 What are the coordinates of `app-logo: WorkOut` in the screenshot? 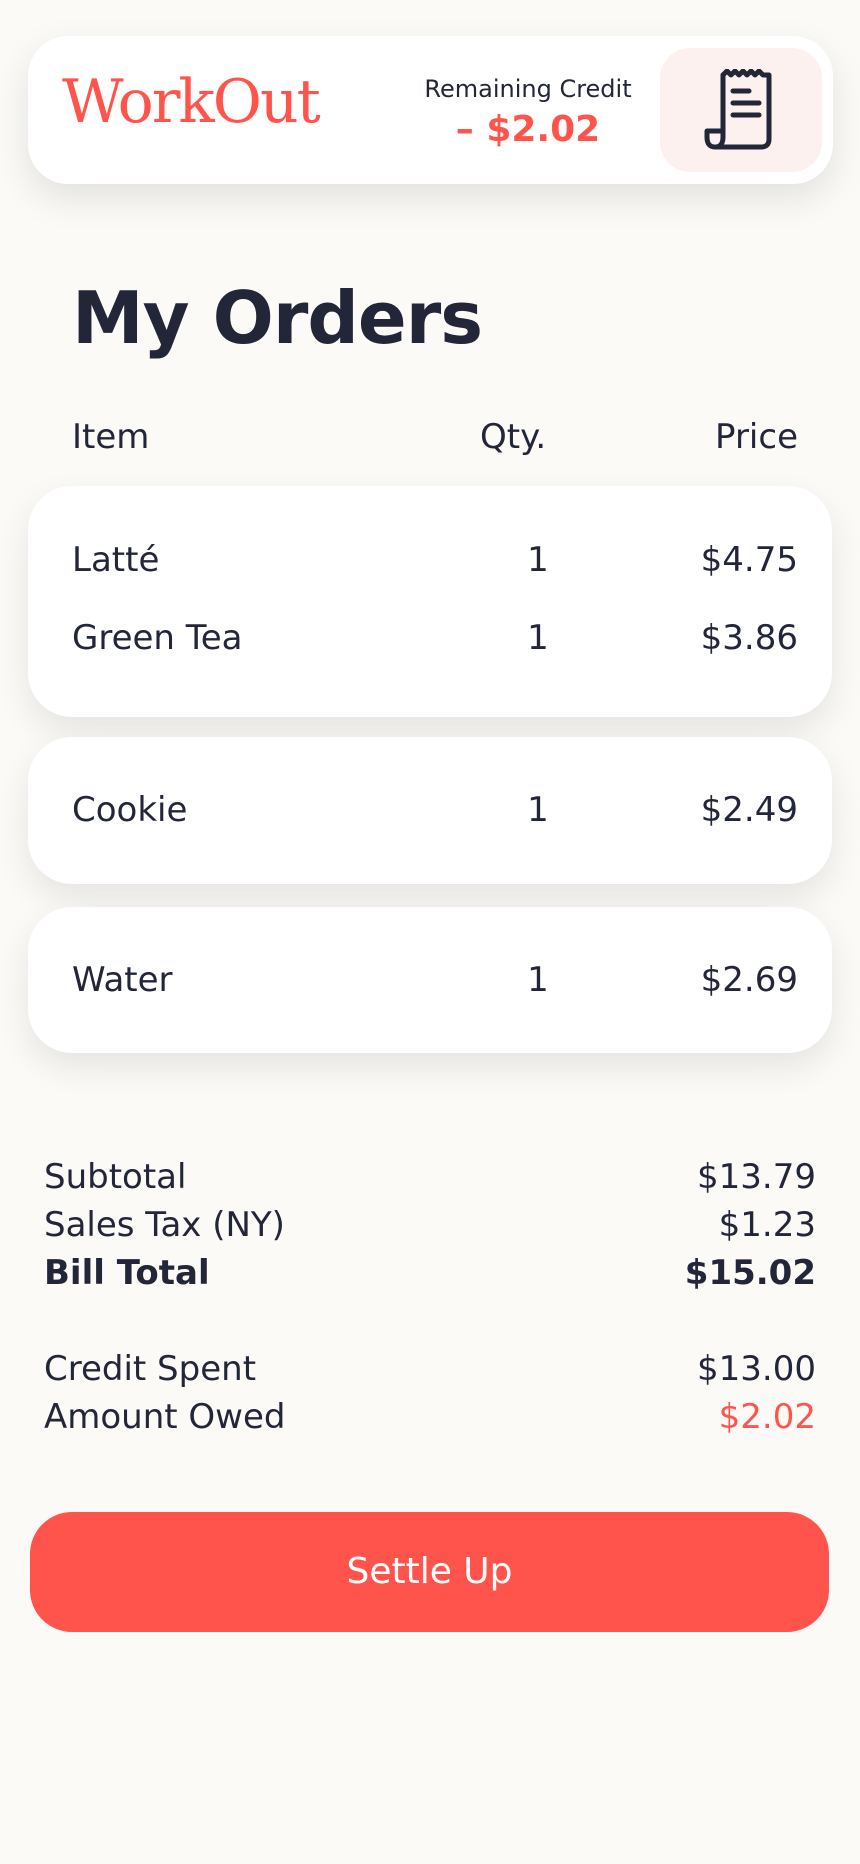 It's located at (191, 102).